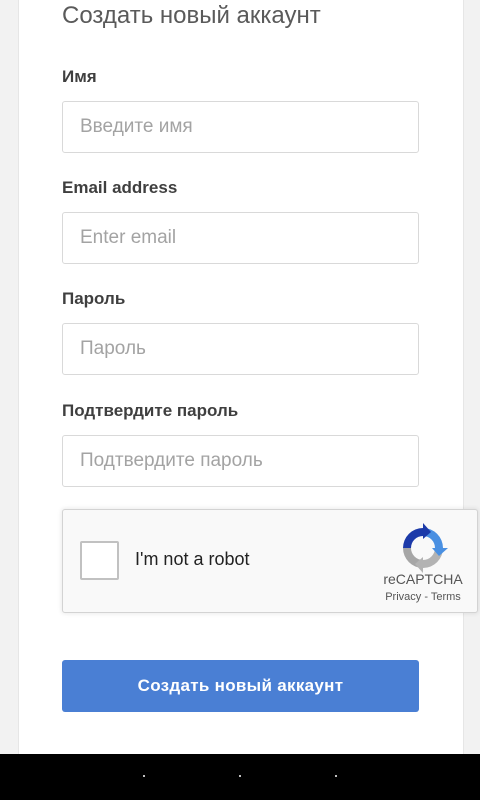 The image size is (480, 800). What do you see at coordinates (425, 548) in the screenshot?
I see `recaptcha-logo-icon` at bounding box center [425, 548].